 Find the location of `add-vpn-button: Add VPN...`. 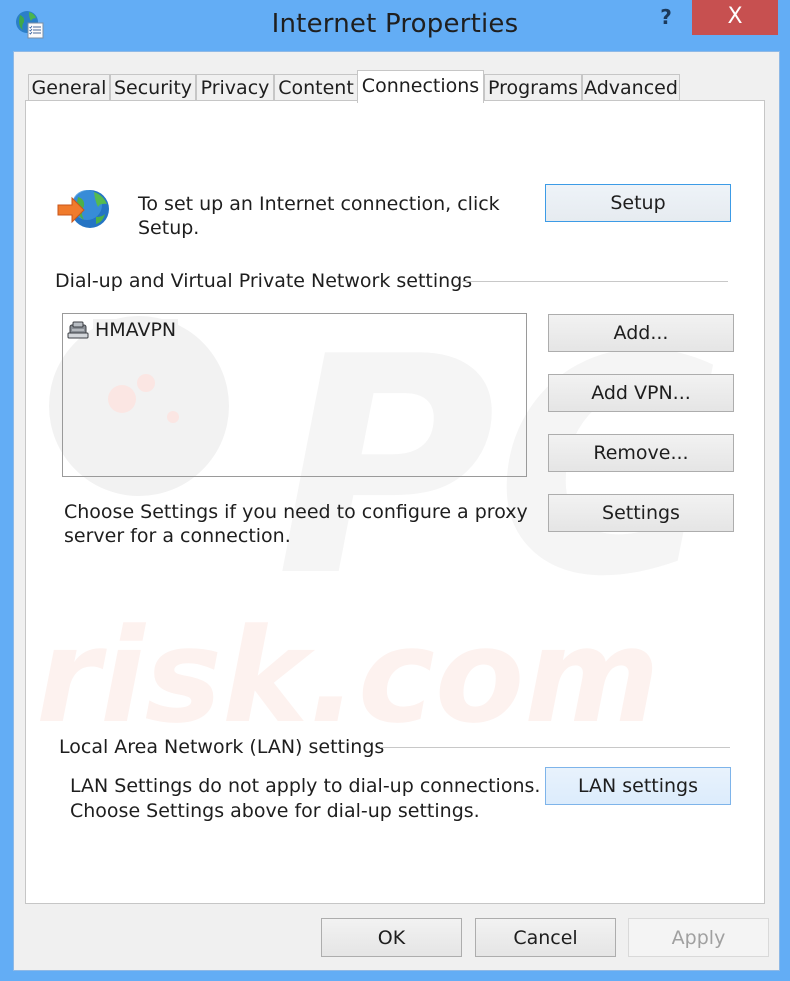

add-vpn-button: Add VPN... is located at coordinates (641, 393).